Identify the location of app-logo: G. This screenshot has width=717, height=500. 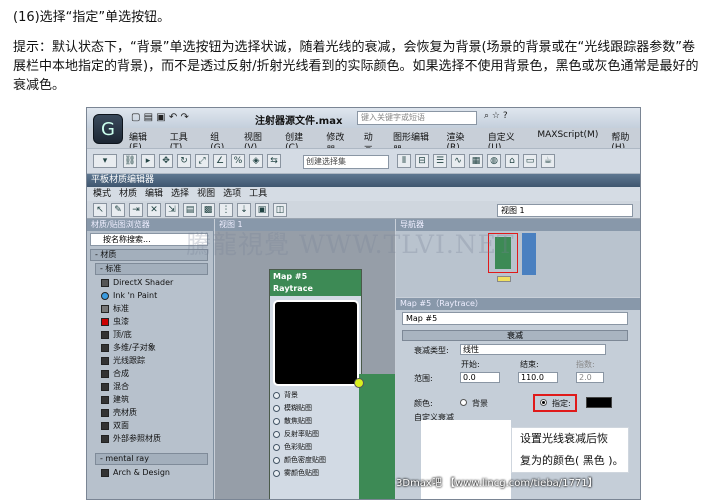
(108, 129).